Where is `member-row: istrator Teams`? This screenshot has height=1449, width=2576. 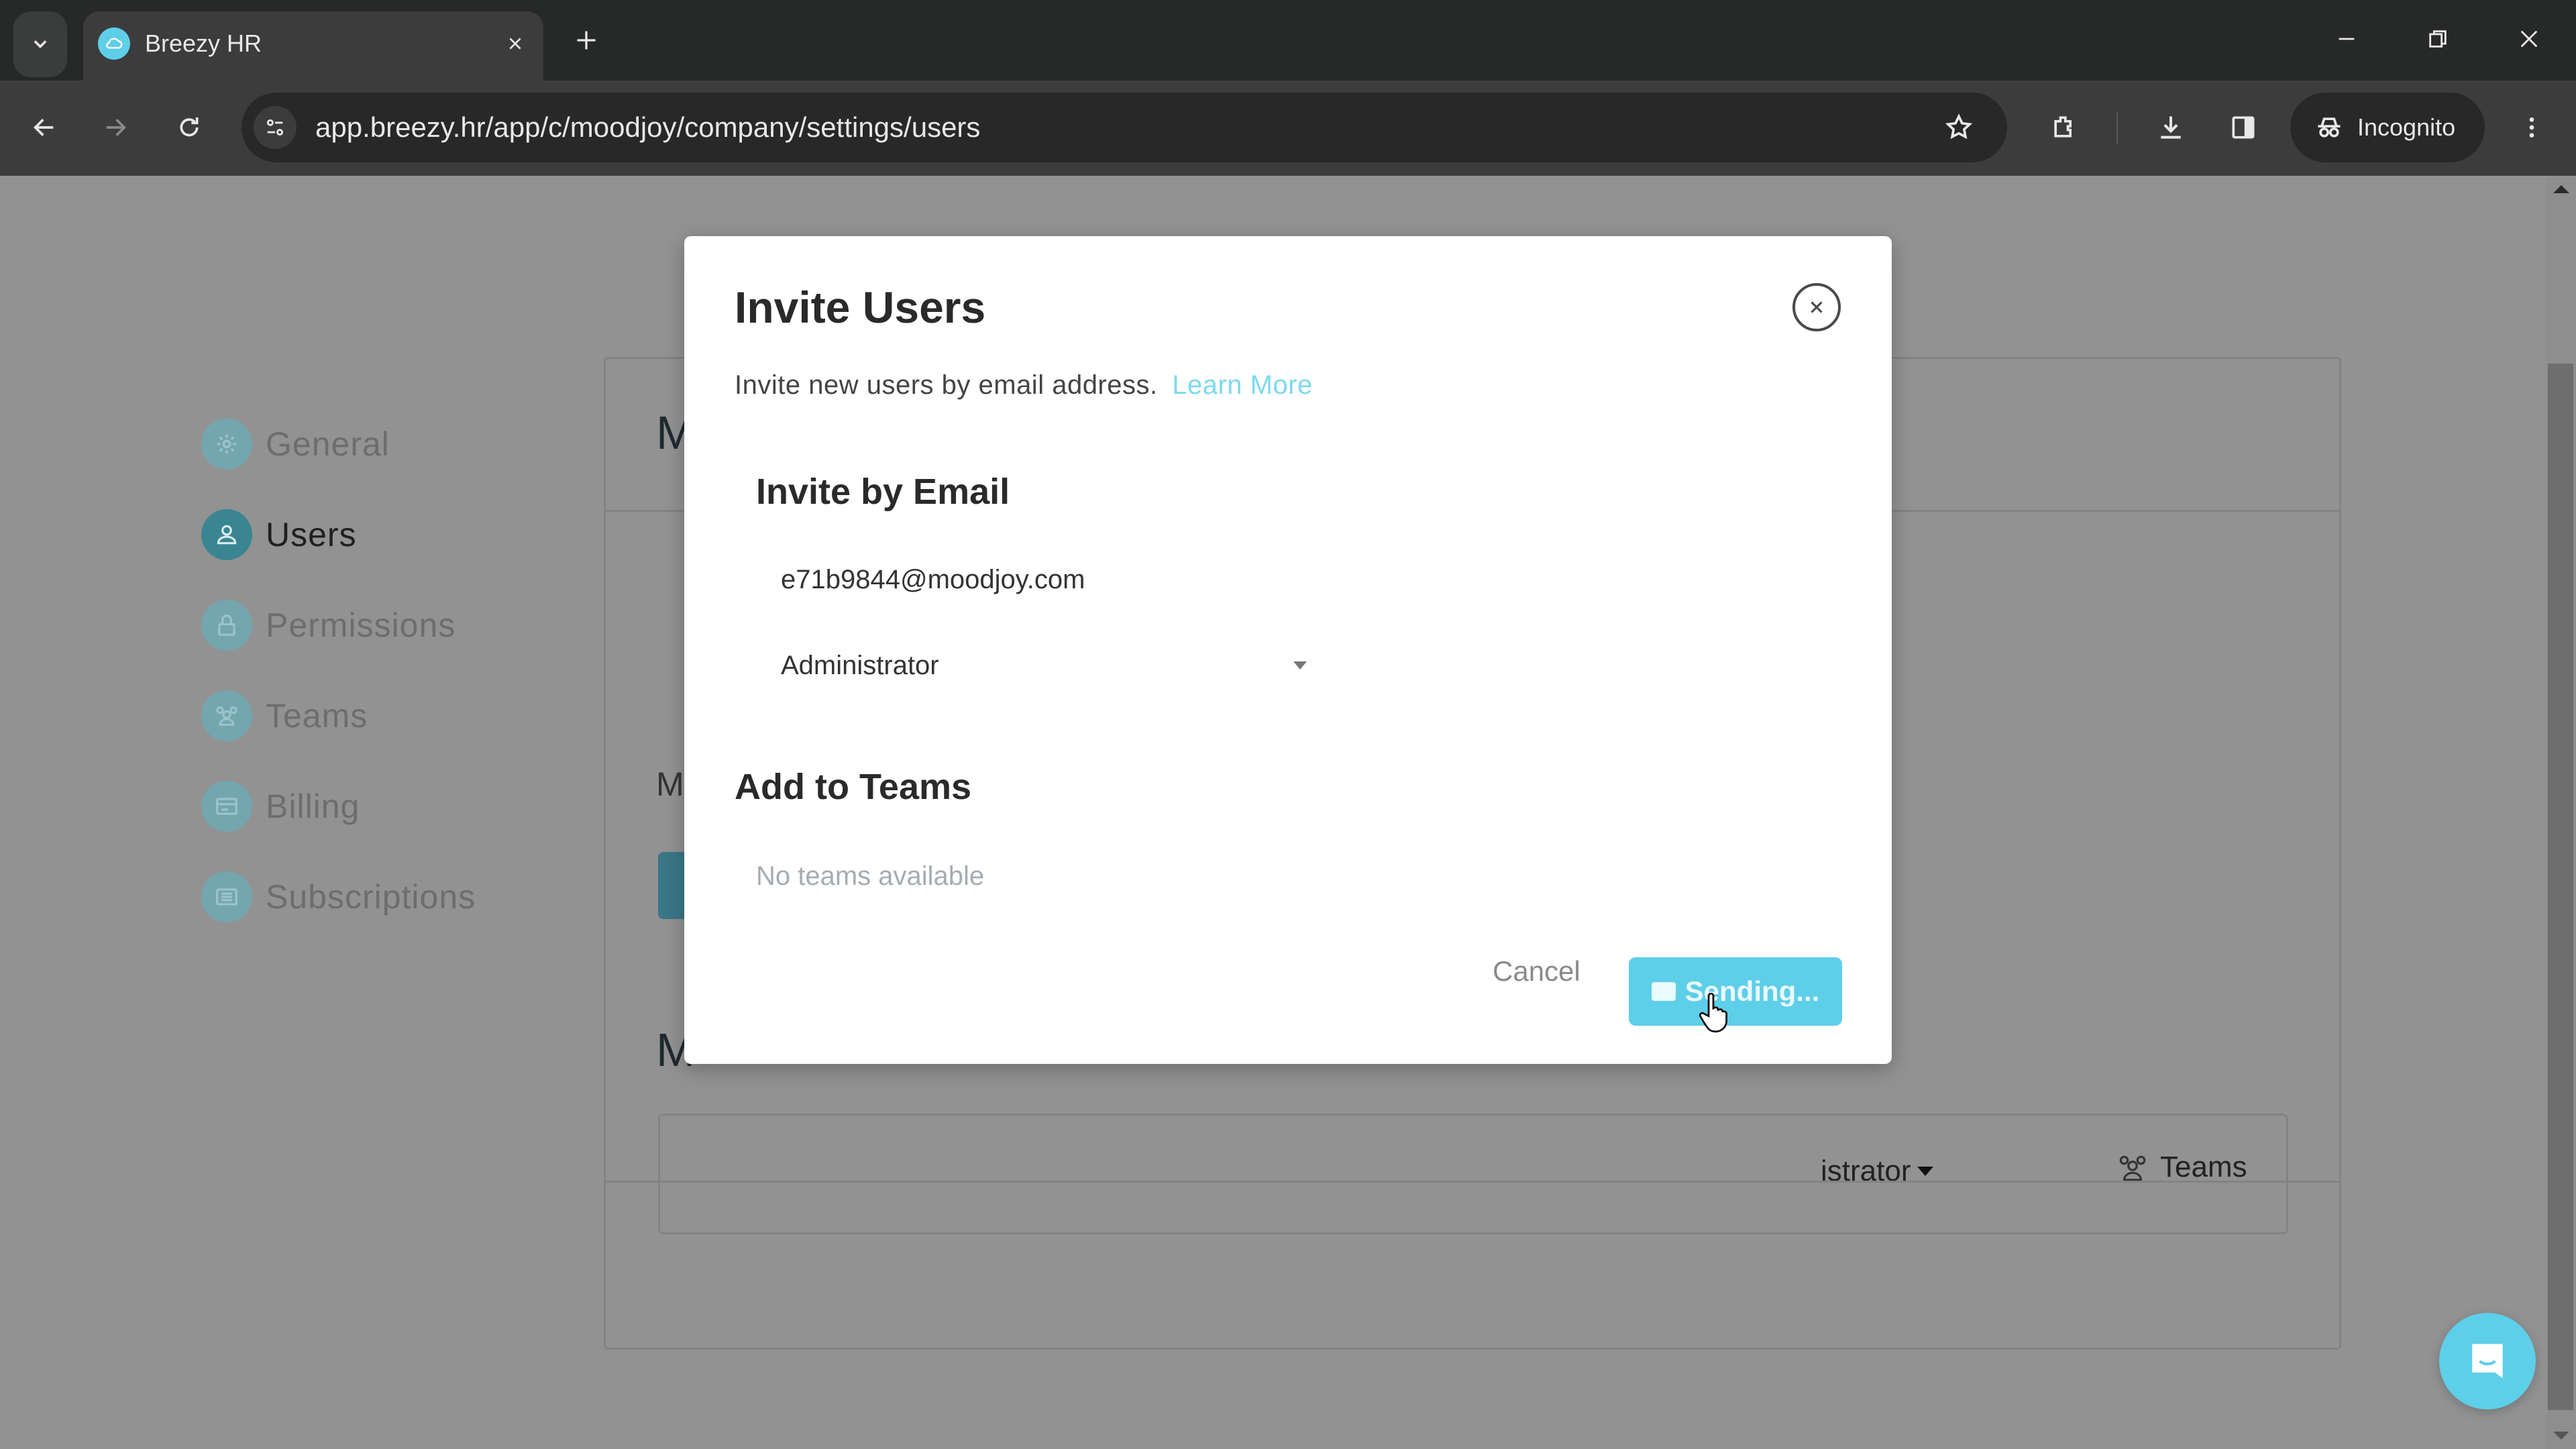
member-row: istrator Teams is located at coordinates (1473, 1174).